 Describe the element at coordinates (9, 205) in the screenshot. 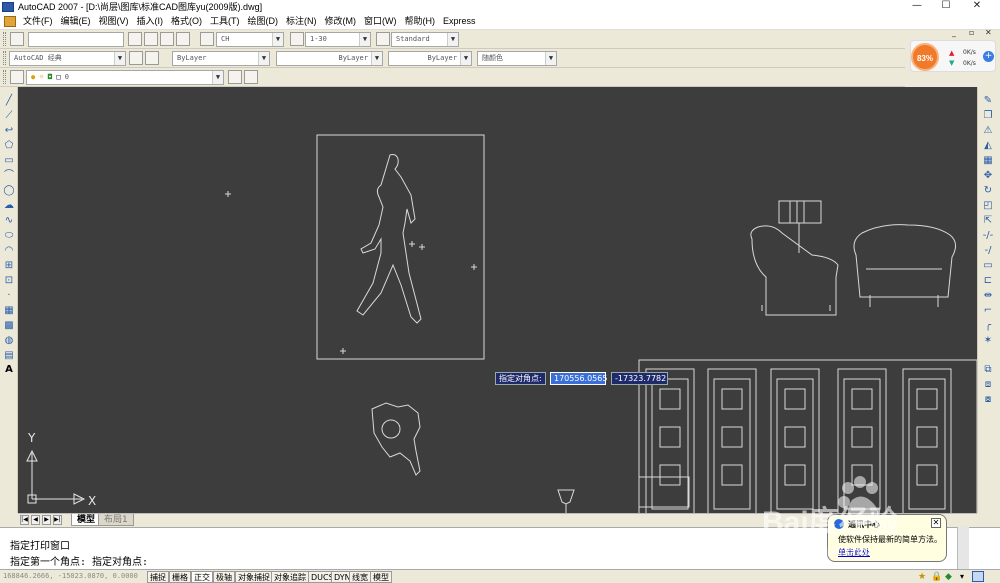

I see `revcloud-icon: ☁` at that location.